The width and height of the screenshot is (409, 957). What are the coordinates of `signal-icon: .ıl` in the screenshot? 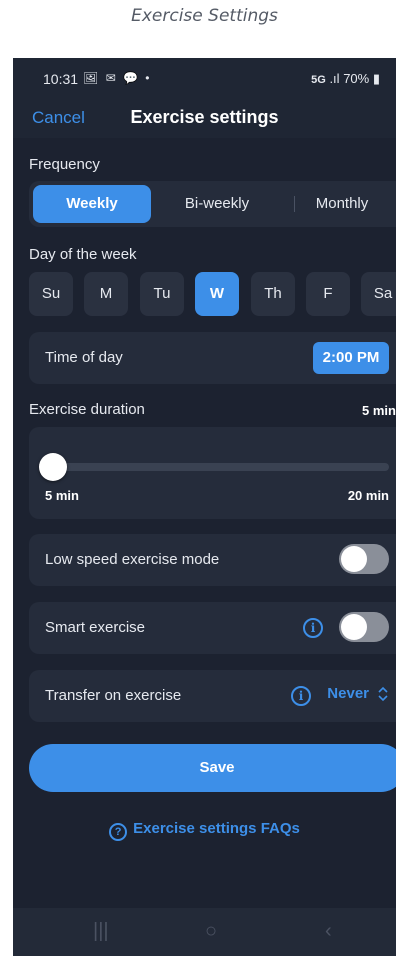 It's located at (334, 78).